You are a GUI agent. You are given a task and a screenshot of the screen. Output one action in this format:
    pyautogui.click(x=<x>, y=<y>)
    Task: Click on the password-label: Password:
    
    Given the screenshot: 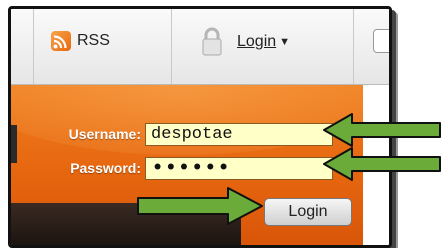 What is the action you would take?
    pyautogui.click(x=105, y=168)
    